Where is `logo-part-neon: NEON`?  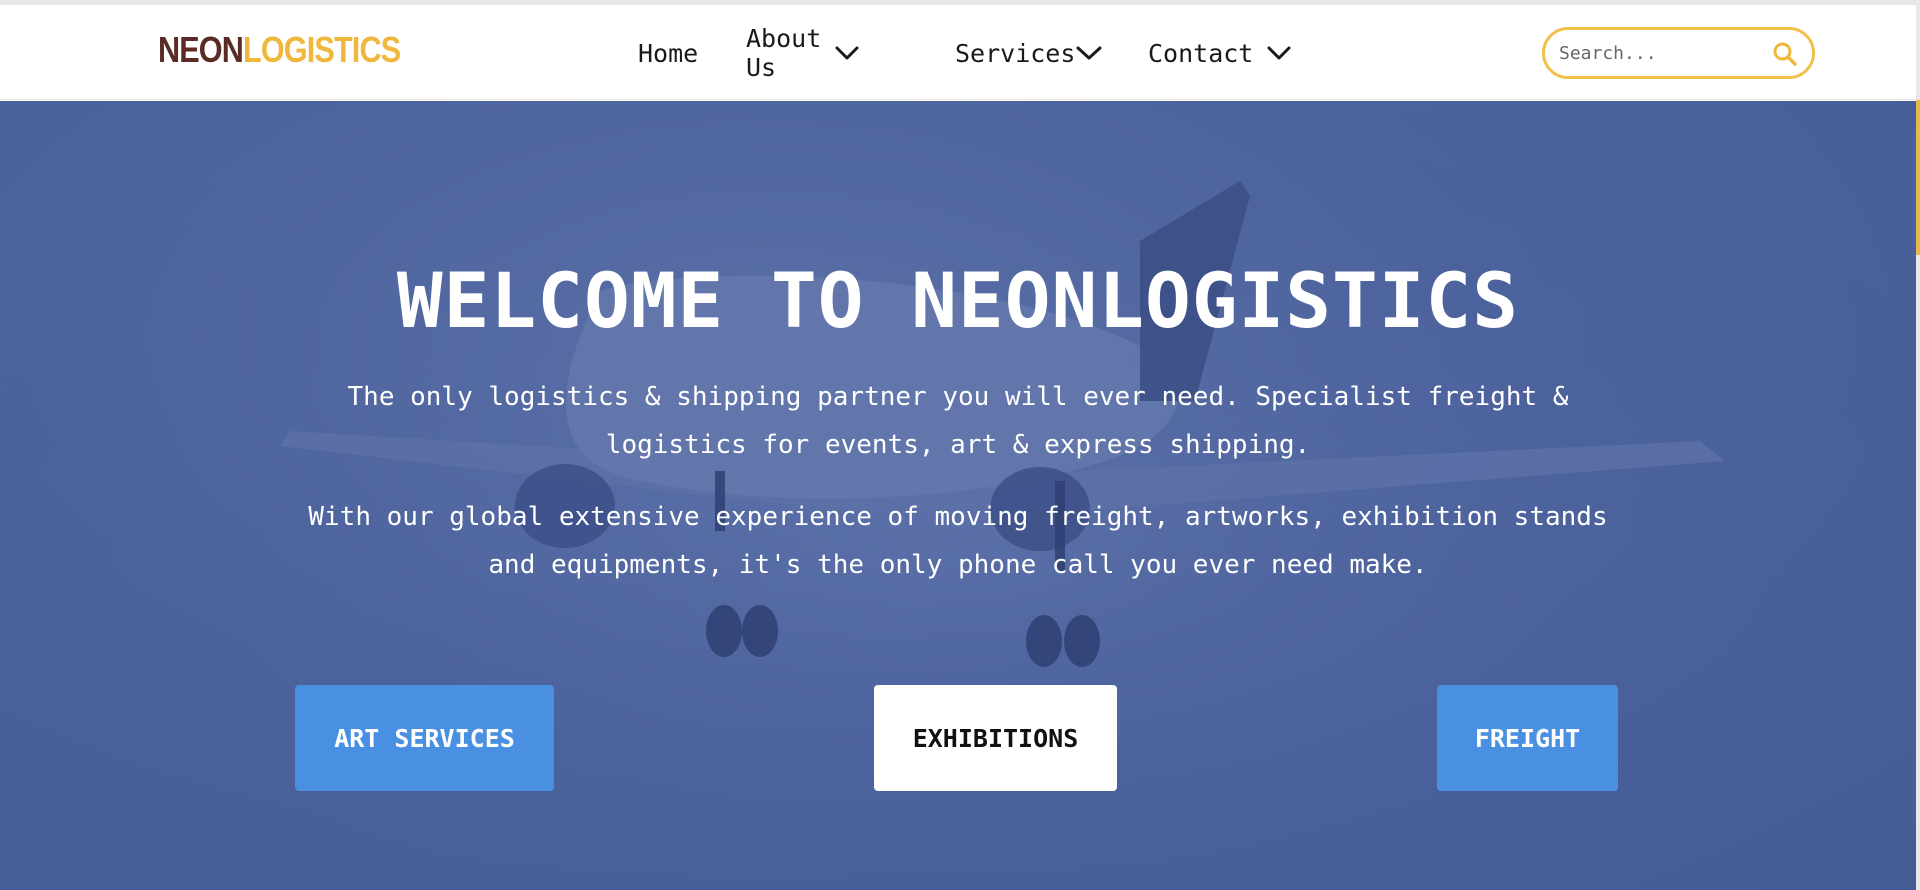
logo-part-neon: NEON is located at coordinates (201, 49).